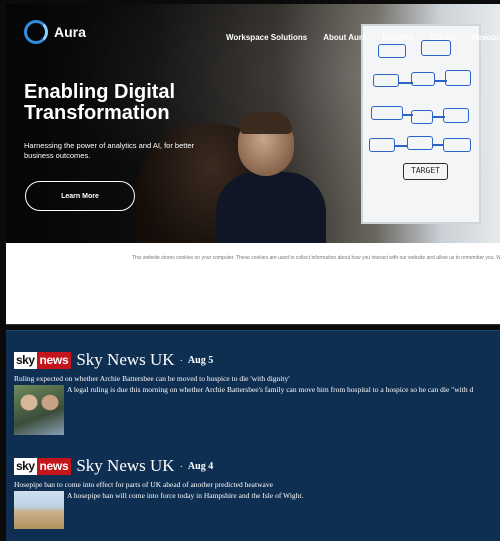 The height and width of the screenshot is (541, 500). Describe the element at coordinates (70, 32) in the screenshot. I see `aura-logo-text: Aura` at that location.